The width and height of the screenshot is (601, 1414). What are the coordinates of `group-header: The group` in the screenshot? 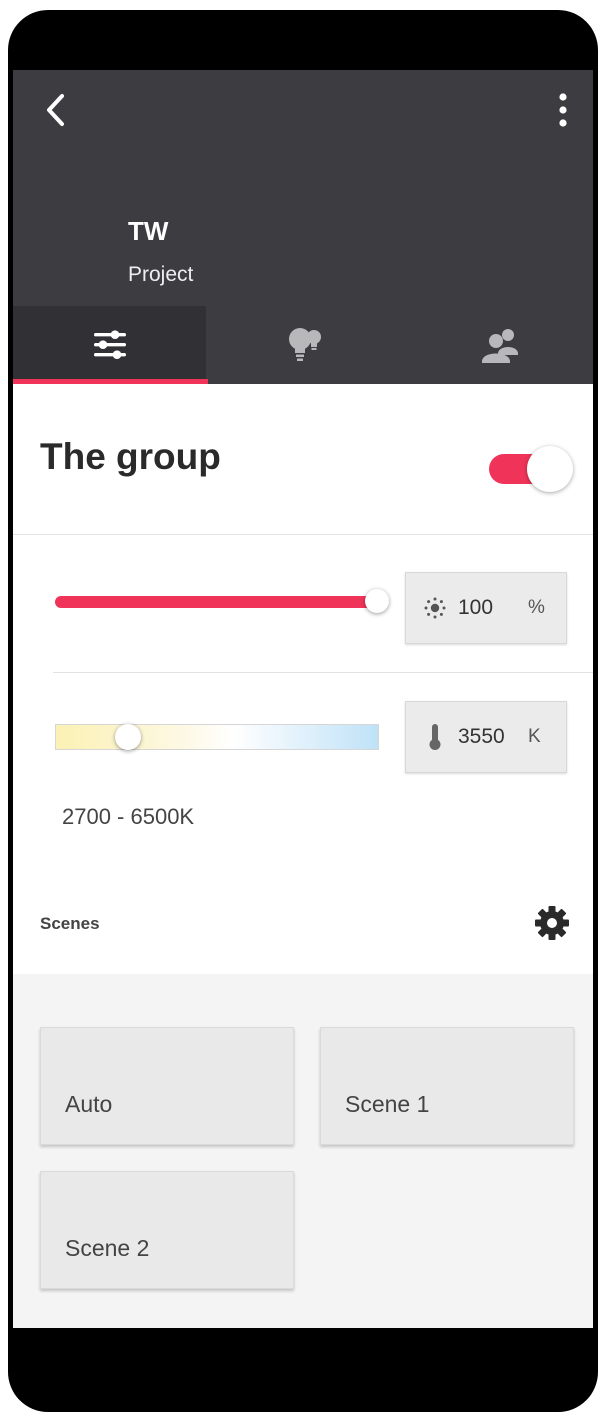 It's located at (303, 459).